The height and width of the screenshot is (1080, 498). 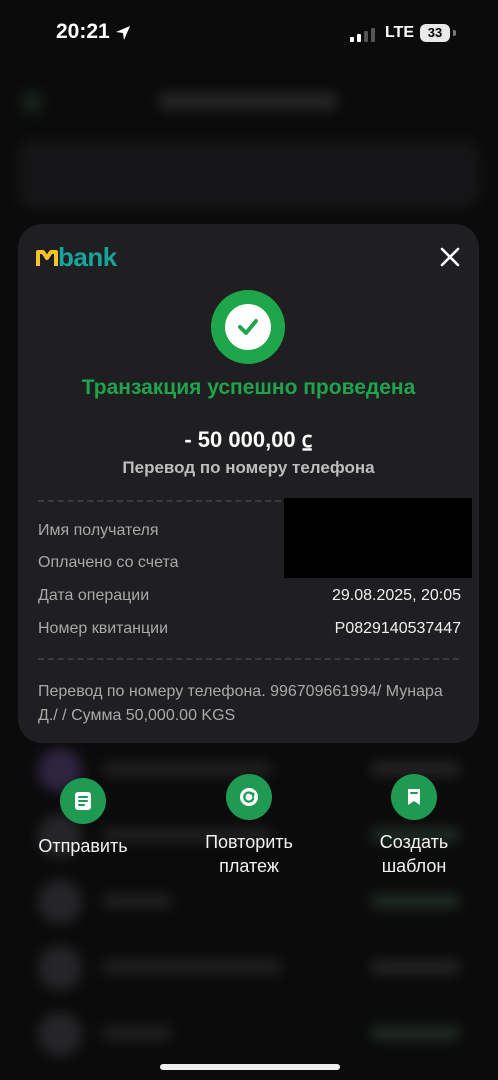 I want to click on mbank-logo: bank, so click(x=91, y=257).